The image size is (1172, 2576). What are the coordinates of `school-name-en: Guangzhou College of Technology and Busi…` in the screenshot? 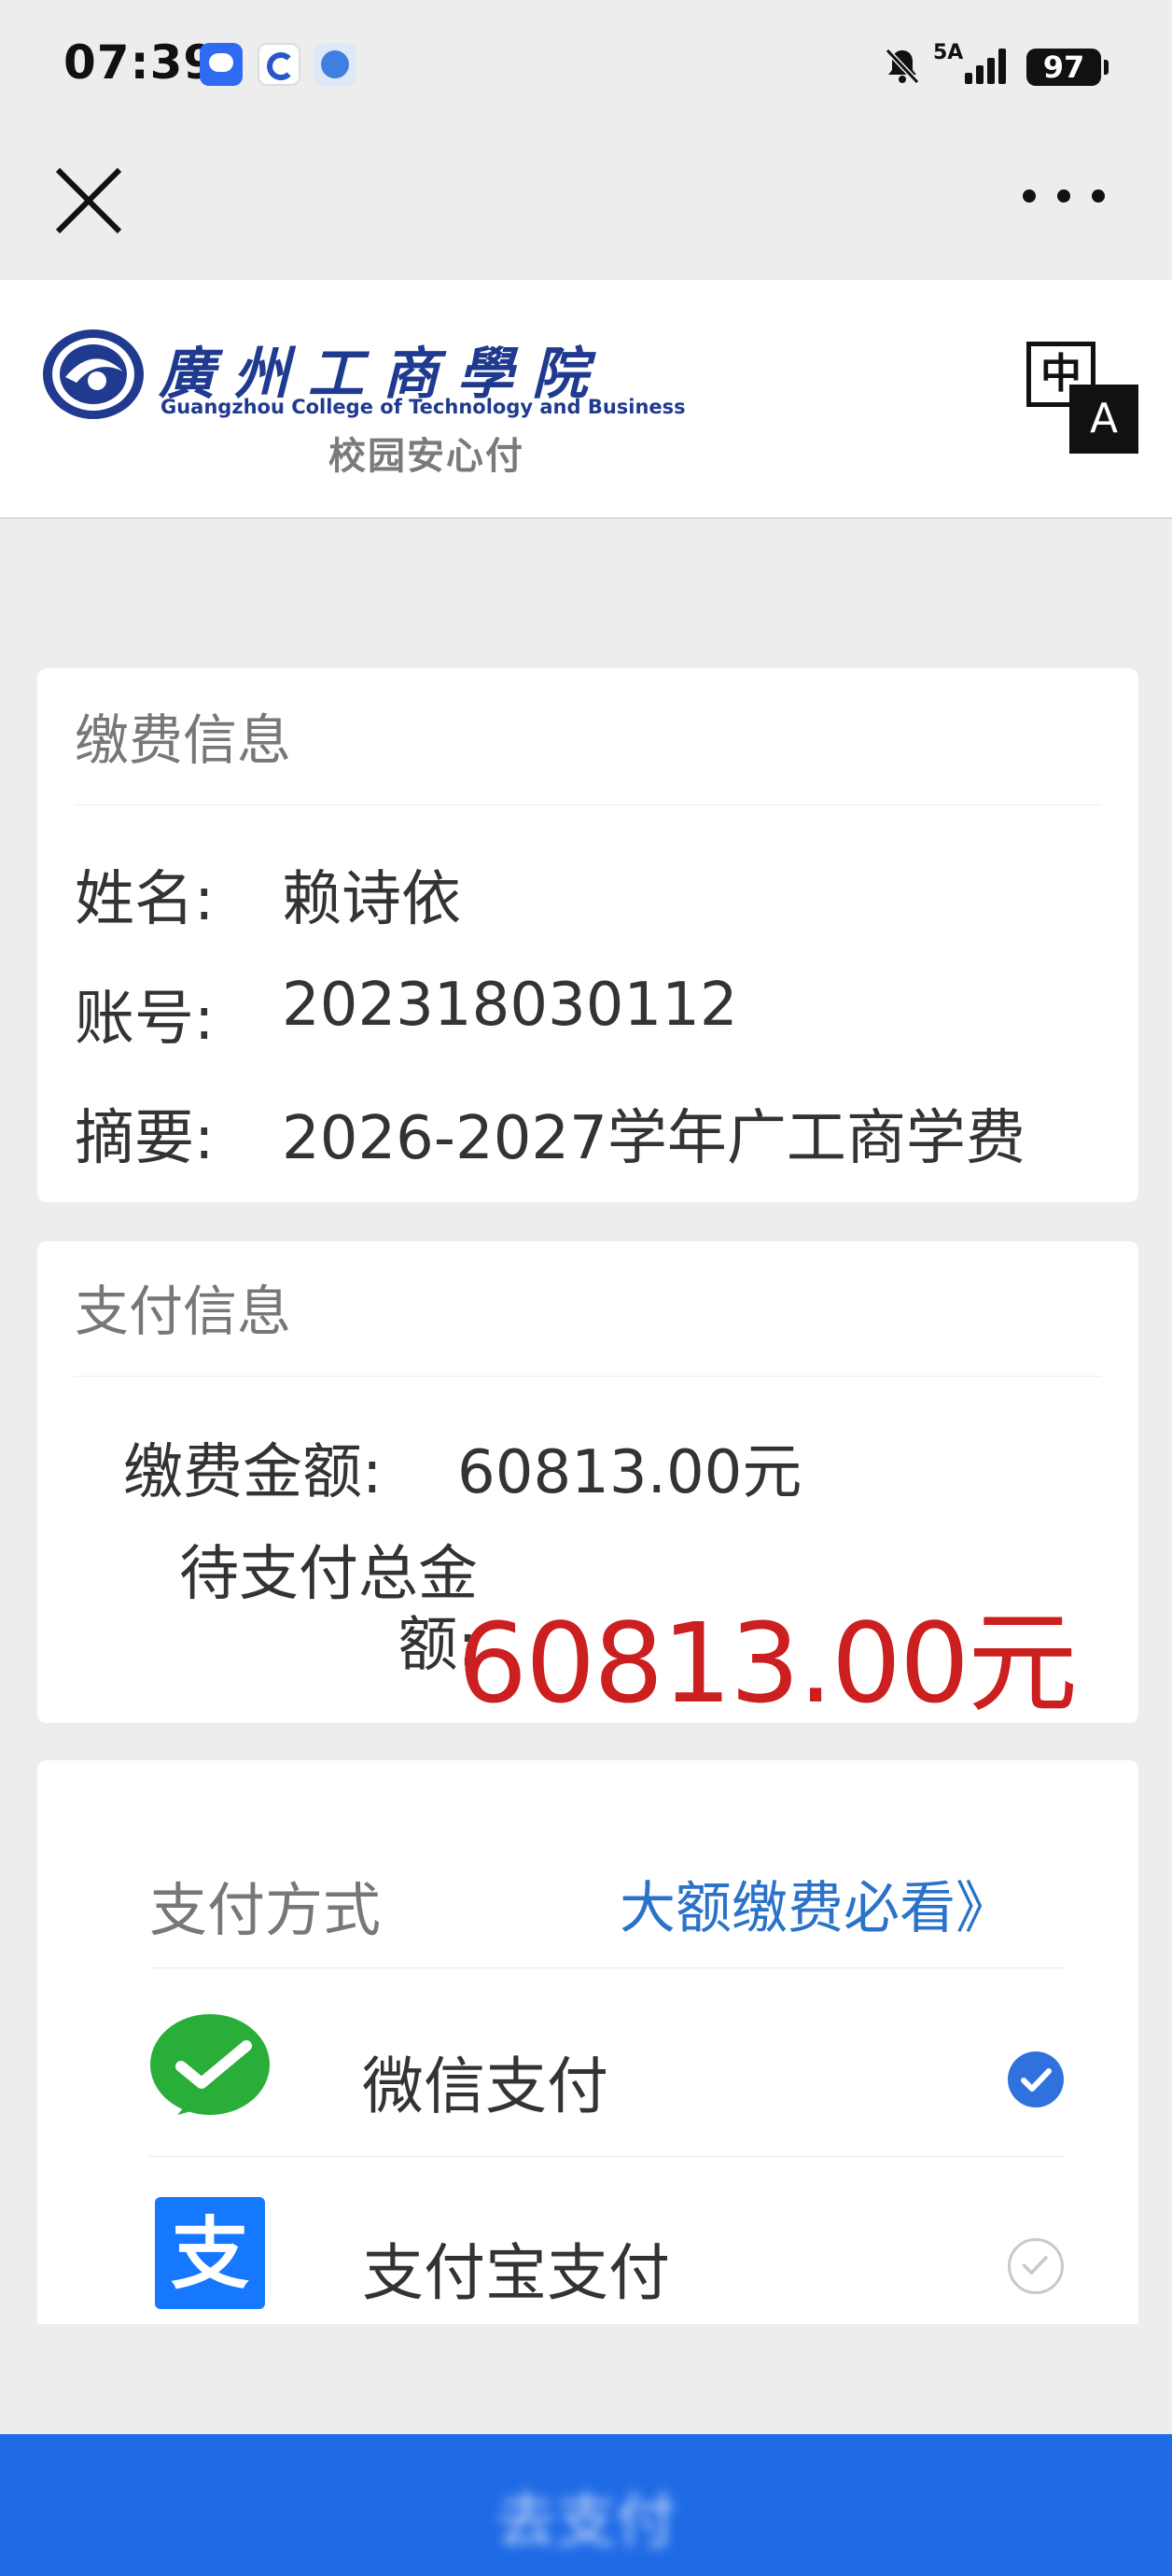 It's located at (423, 407).